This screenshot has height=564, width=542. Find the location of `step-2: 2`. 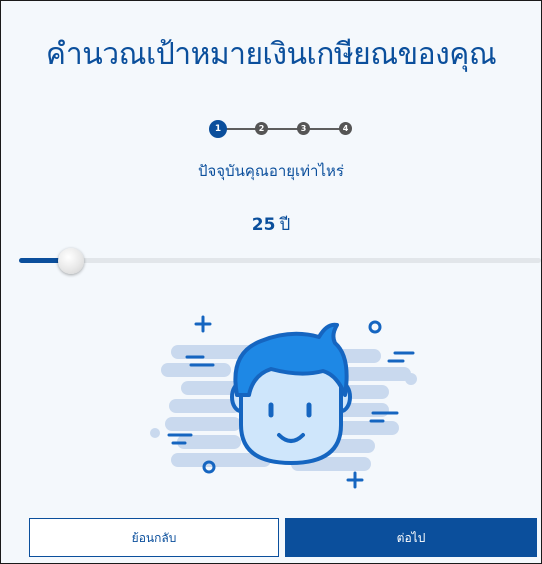

step-2: 2 is located at coordinates (261, 128).